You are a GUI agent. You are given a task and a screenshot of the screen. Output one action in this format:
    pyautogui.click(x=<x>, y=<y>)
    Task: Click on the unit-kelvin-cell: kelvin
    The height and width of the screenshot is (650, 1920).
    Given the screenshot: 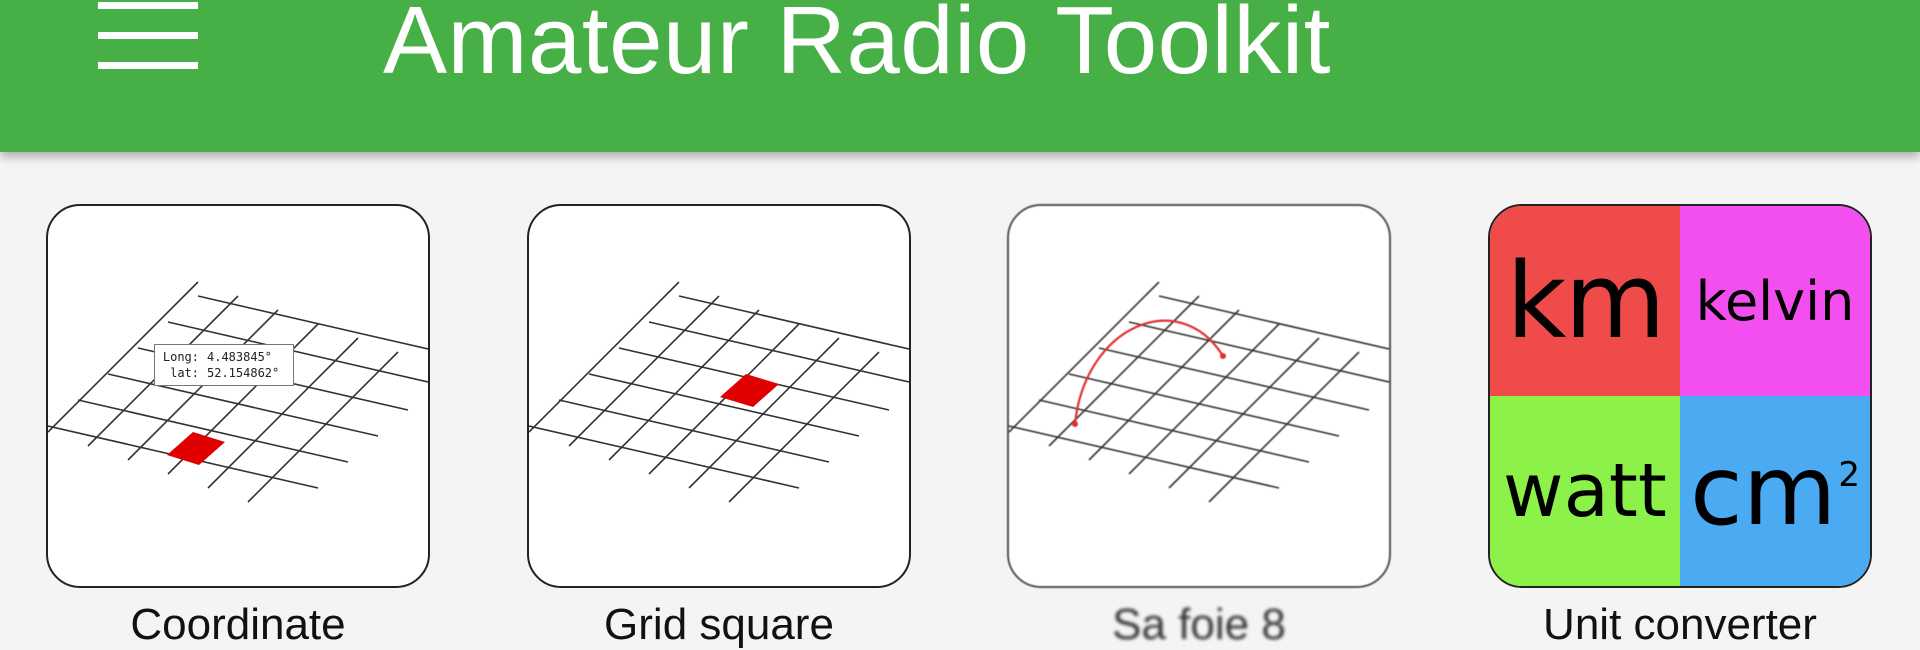 What is the action you would take?
    pyautogui.click(x=1775, y=301)
    